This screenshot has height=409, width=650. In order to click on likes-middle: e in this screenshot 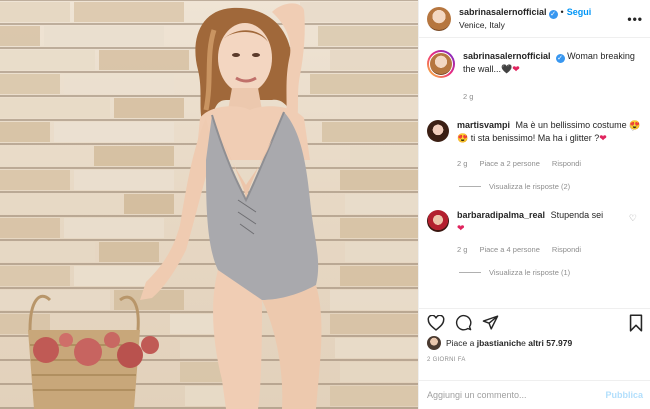, I will do `click(523, 343)`.